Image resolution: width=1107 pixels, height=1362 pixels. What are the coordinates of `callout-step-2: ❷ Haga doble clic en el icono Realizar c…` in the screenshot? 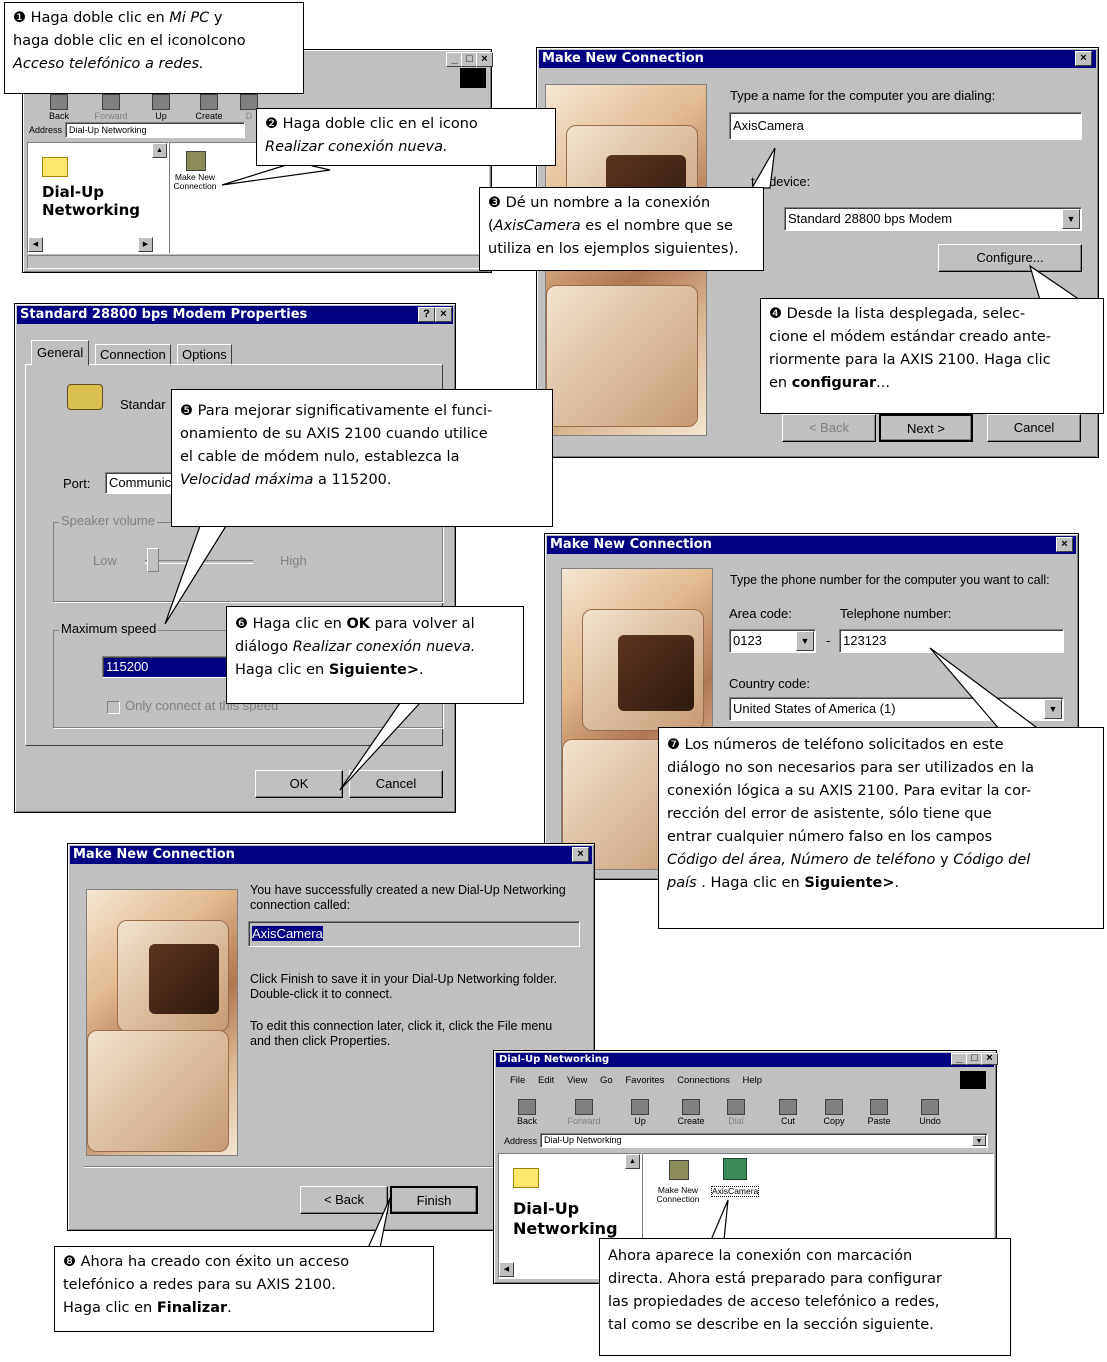 It's located at (406, 137).